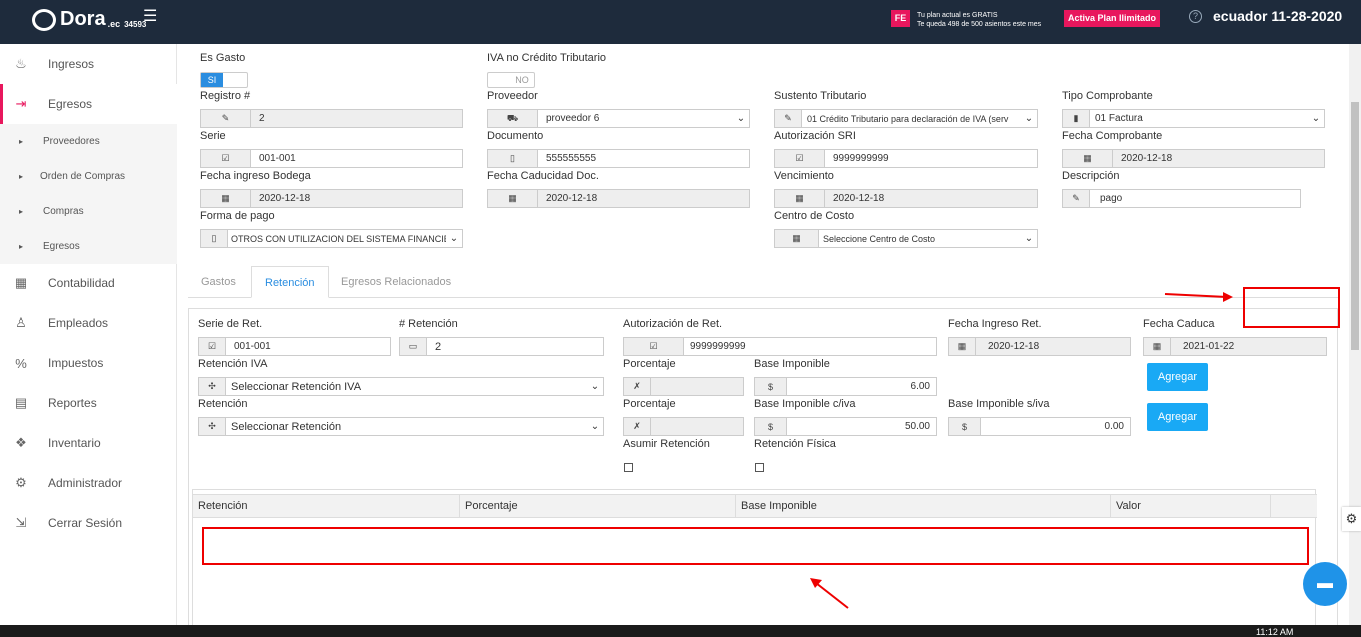 Image resolution: width=1361 pixels, height=637 pixels. What do you see at coordinates (1277, 16) in the screenshot?
I see `user-info: ecuador 11-28-2020` at bounding box center [1277, 16].